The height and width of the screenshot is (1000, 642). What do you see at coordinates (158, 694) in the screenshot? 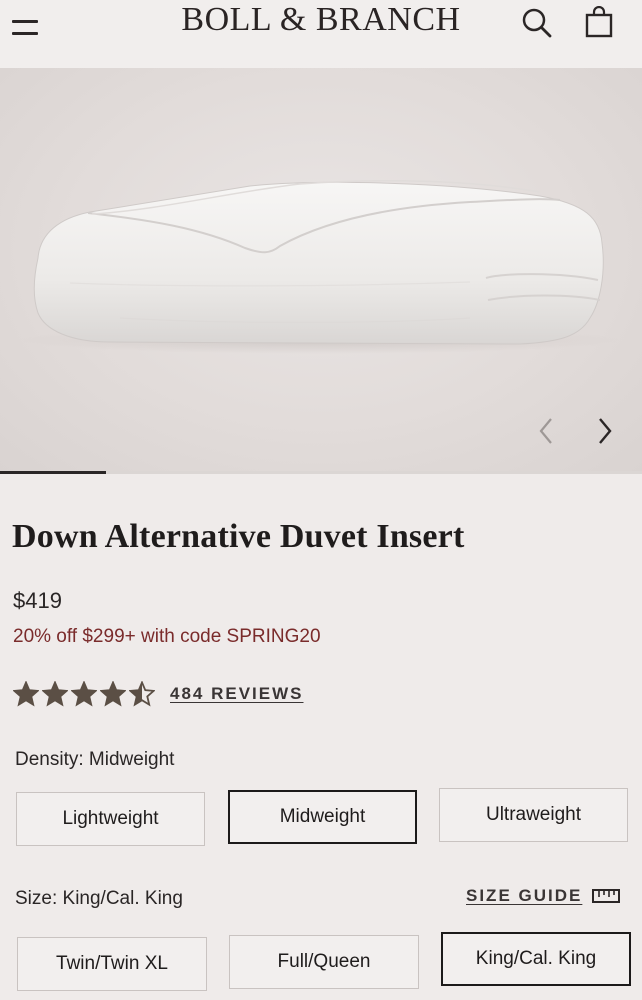
I see `rating-summary: 484 REVIEWS` at bounding box center [158, 694].